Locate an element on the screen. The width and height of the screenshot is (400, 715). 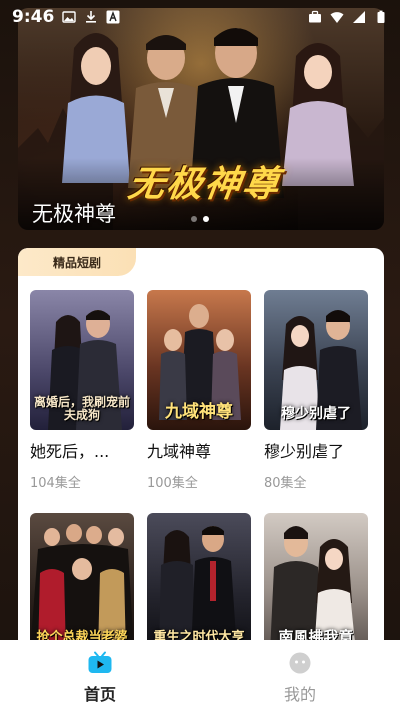
bottom-nav: 首页 我的 is located at coordinates (200, 677).